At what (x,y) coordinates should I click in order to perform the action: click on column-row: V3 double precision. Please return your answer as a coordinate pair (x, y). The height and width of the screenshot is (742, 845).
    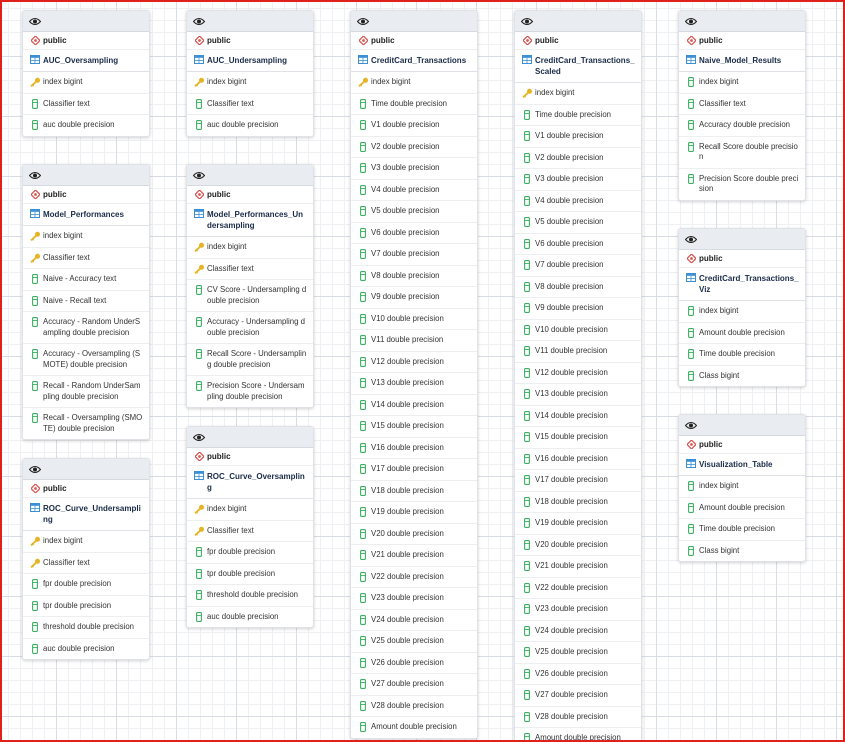
    Looking at the image, I should click on (414, 169).